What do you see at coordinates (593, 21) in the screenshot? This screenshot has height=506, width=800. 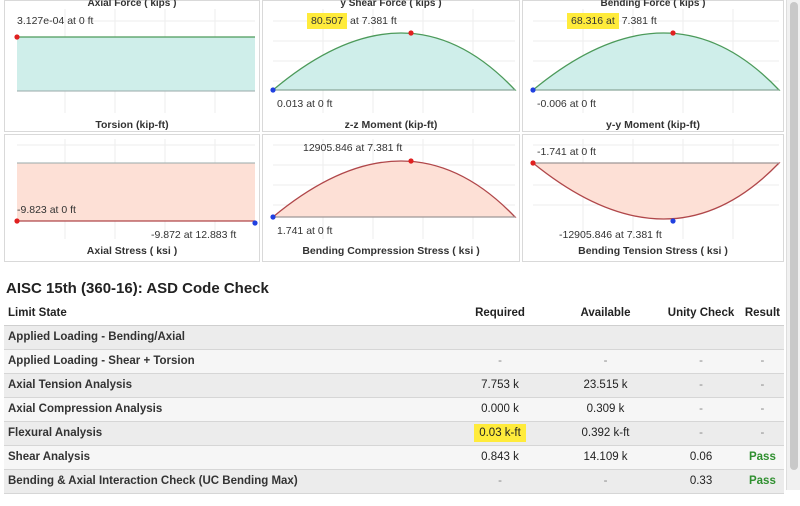 I see `yy-moment-max-value: 68.316 at` at bounding box center [593, 21].